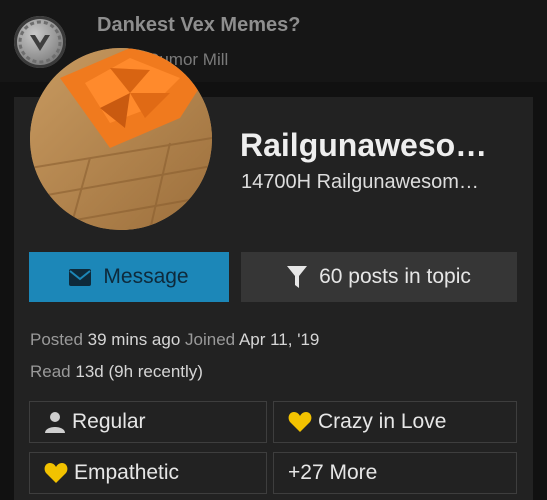 This screenshot has width=547, height=500. What do you see at coordinates (121, 139) in the screenshot?
I see `avatar` at bounding box center [121, 139].